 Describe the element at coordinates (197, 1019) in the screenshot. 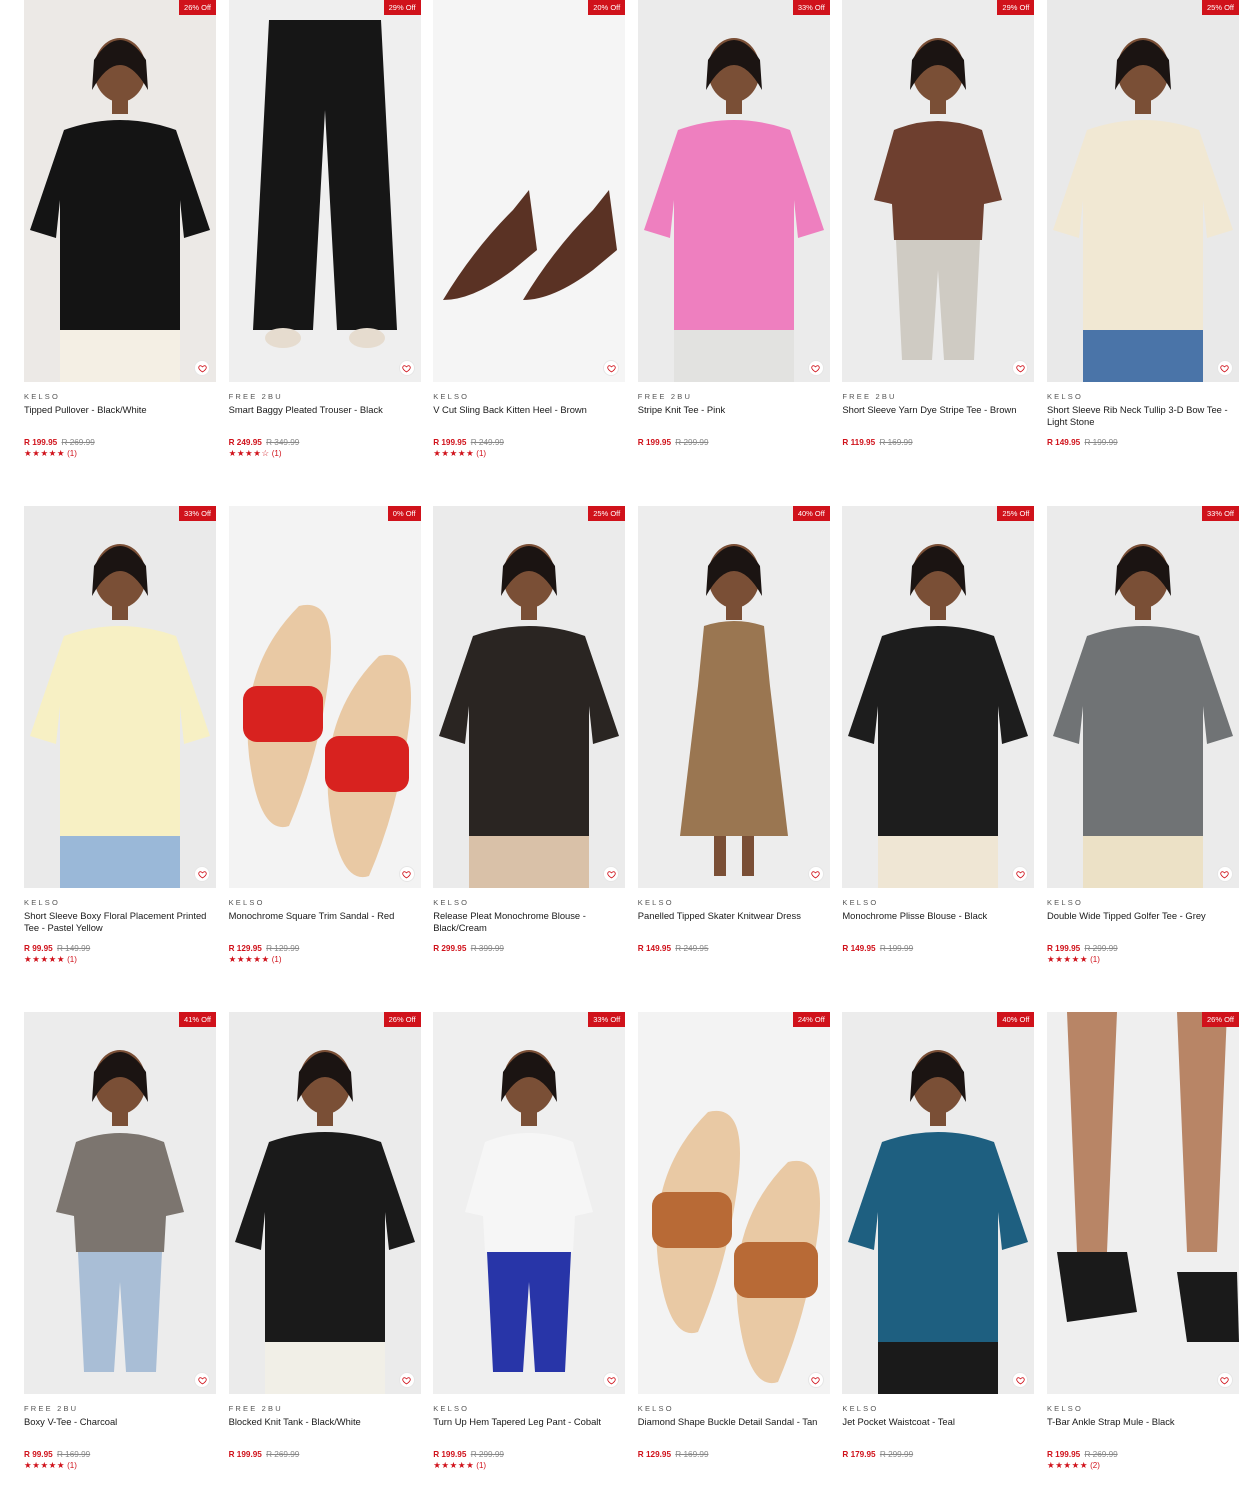

I see `discount-badge: 41% Off` at that location.